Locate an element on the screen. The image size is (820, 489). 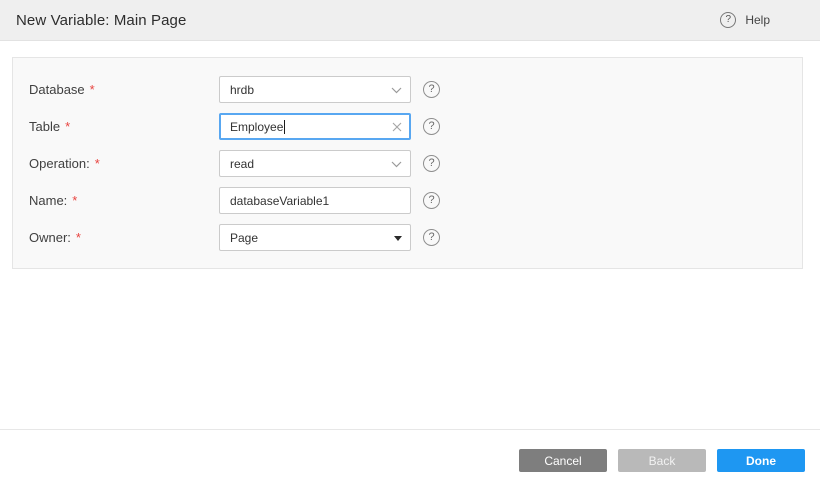
help-icon: ? is located at coordinates (728, 20).